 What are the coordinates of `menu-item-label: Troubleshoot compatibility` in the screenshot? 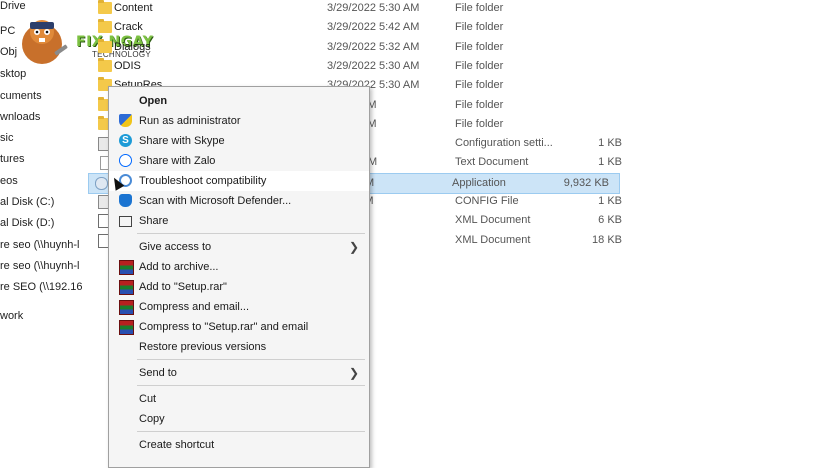 It's located at (203, 181).